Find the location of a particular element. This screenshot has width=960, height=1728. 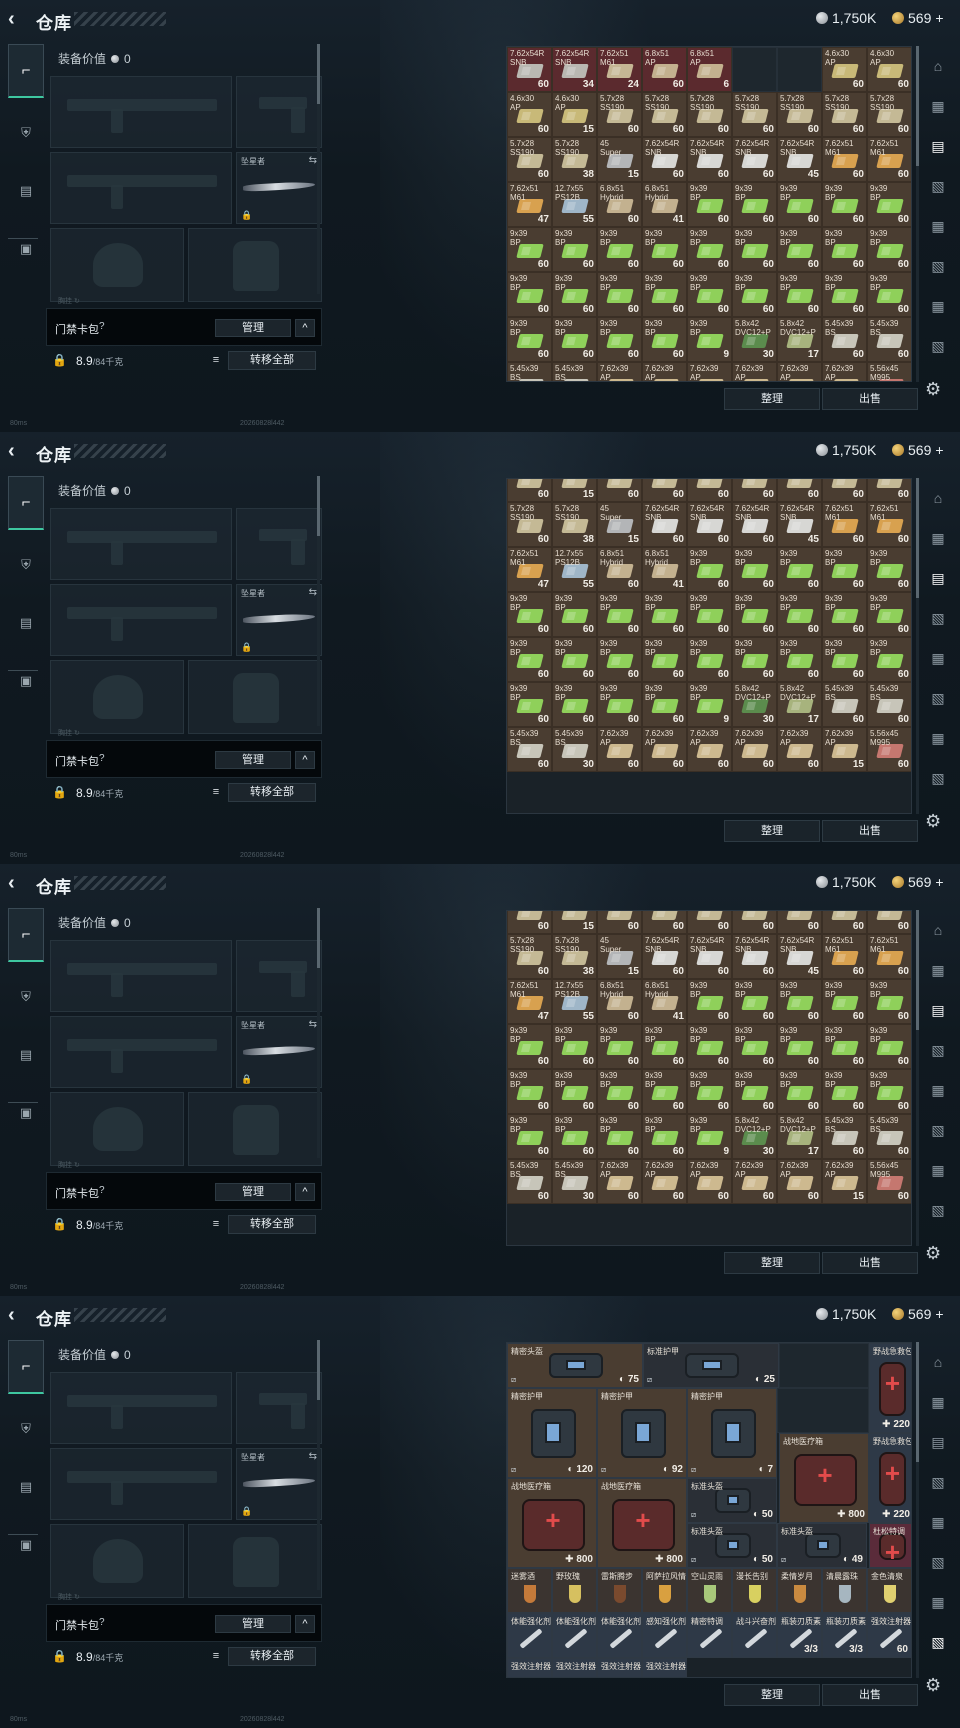

injector-item: 瓶装刃质素 3/3 is located at coordinates (844, 1635).